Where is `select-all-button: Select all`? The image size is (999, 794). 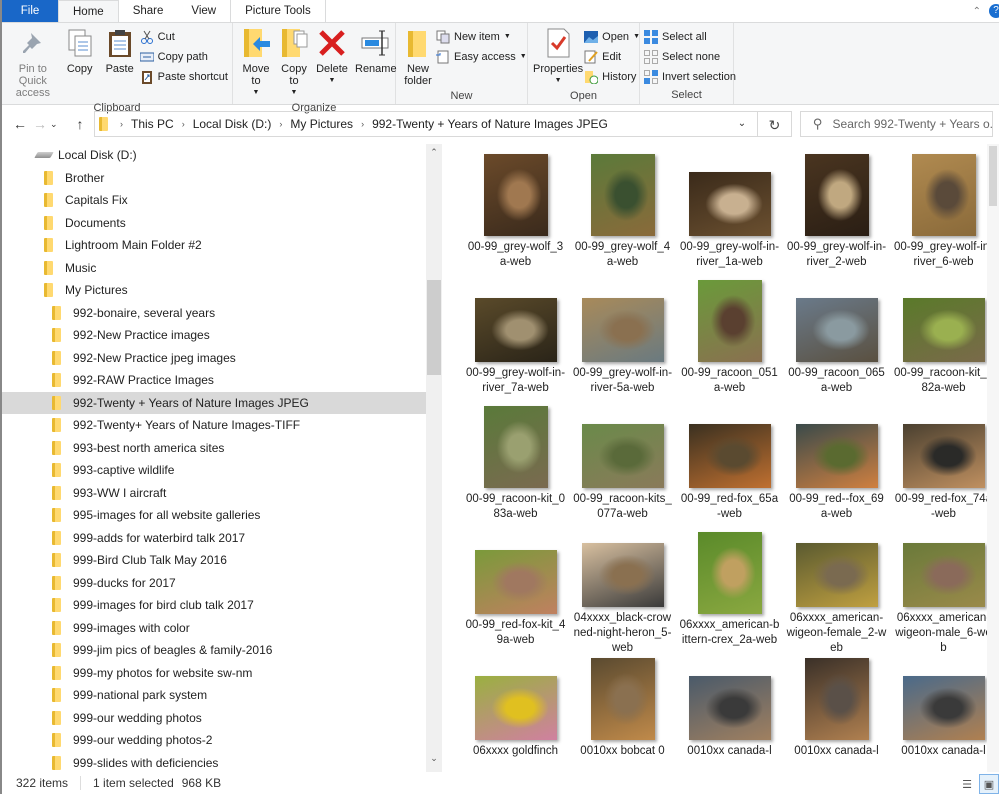 select-all-button: Select all is located at coordinates (690, 36).